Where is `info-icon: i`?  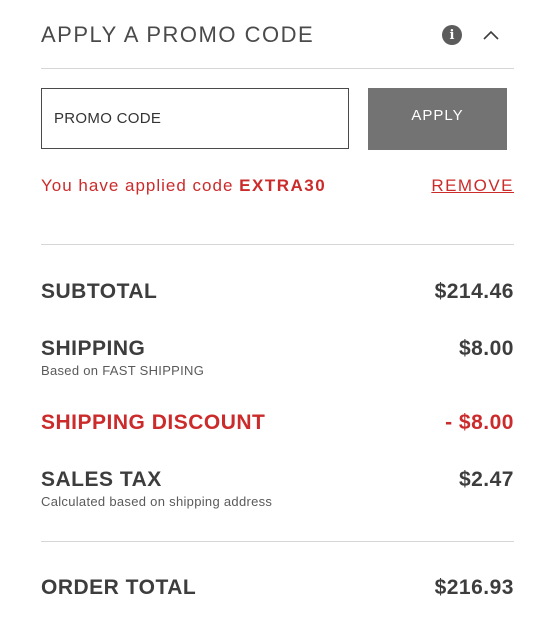
info-icon: i is located at coordinates (452, 35).